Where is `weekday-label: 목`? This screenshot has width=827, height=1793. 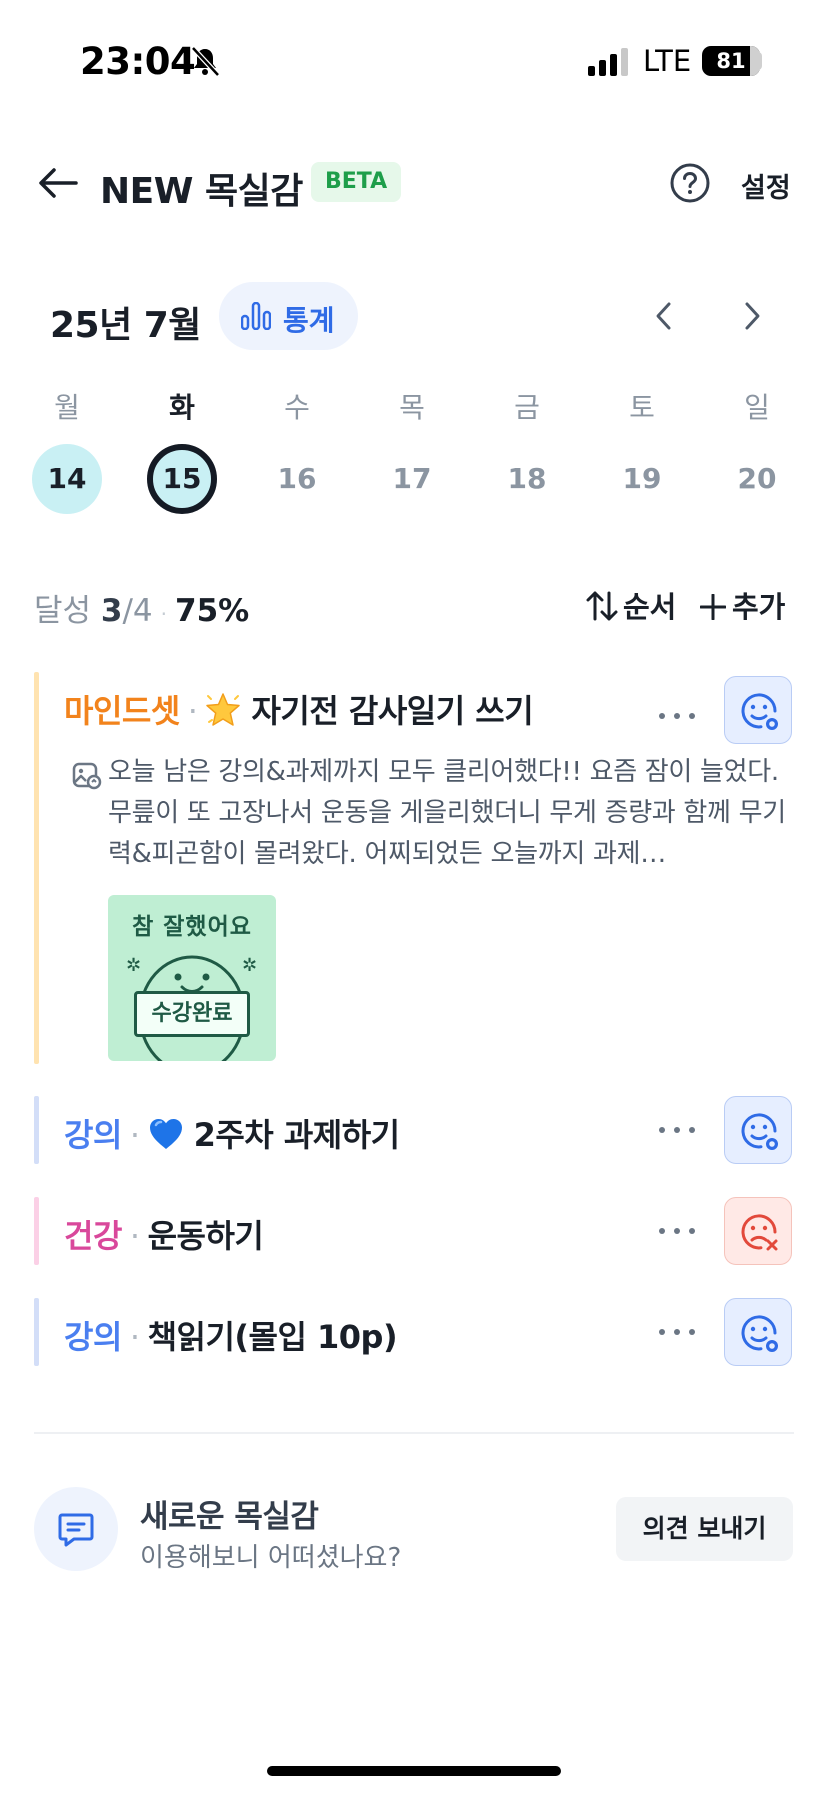
weekday-label: 목 is located at coordinates (412, 407).